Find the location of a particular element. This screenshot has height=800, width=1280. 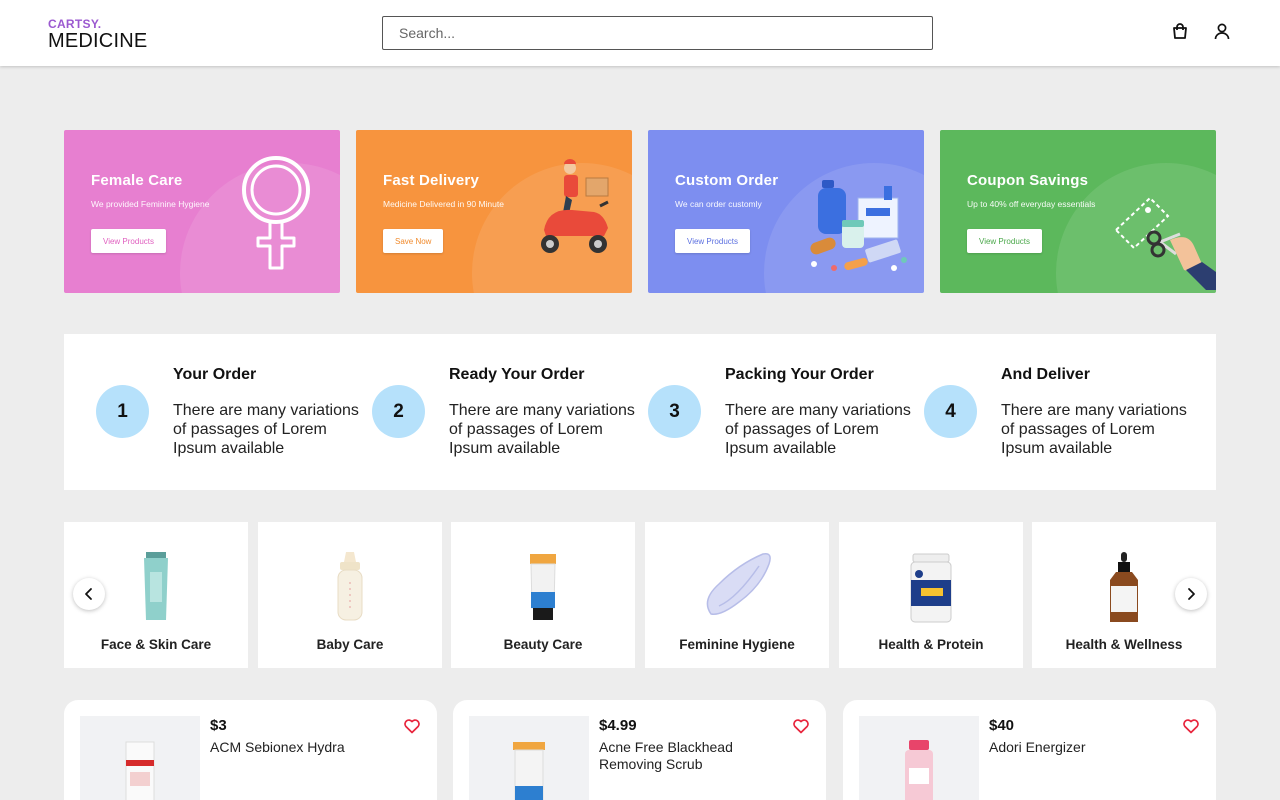

step-title: And Deliver is located at coordinates (1045, 374).